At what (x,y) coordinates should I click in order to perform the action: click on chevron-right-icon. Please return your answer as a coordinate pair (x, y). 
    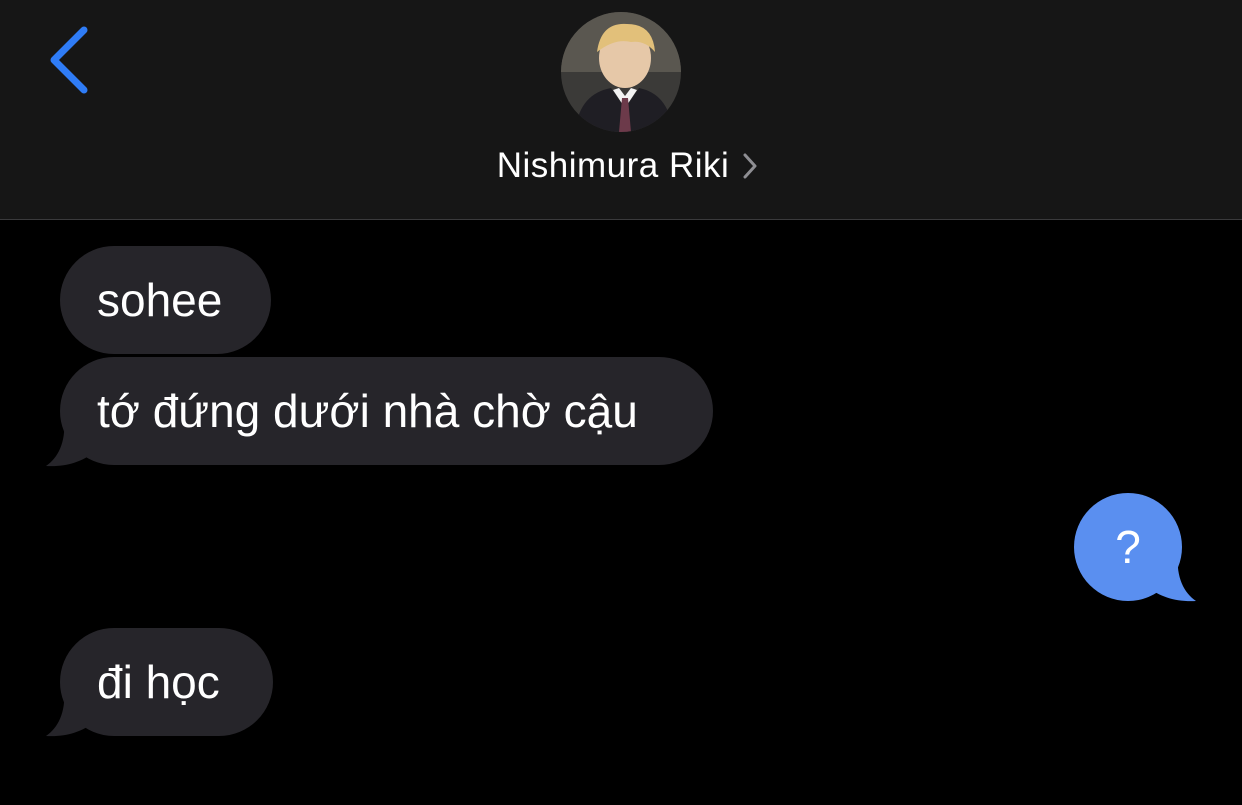
    Looking at the image, I should click on (750, 166).